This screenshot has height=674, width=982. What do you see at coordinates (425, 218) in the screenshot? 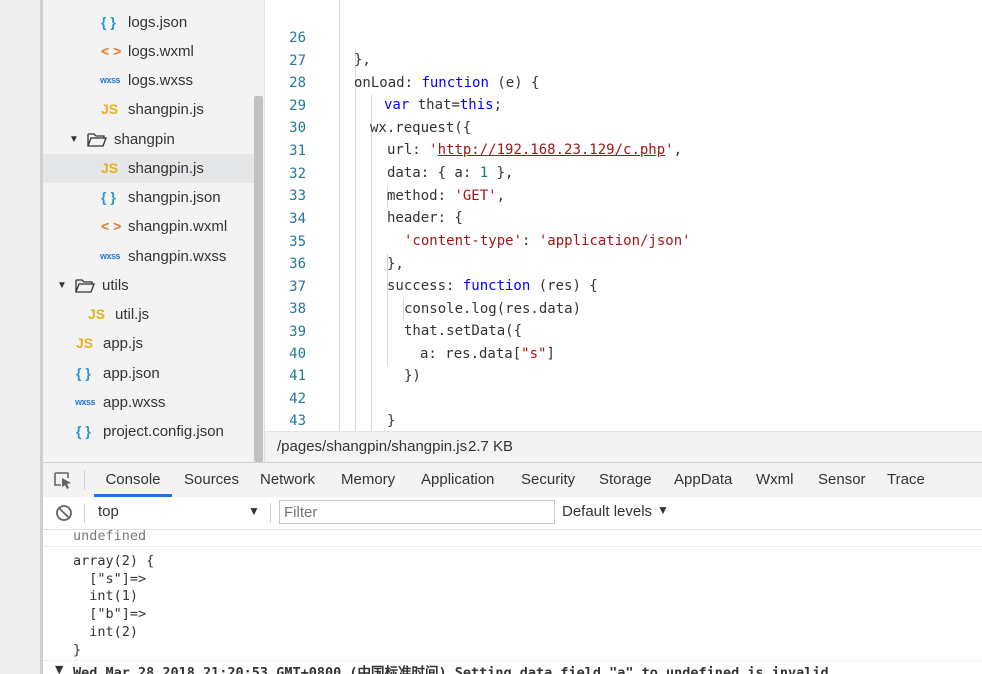
I see `code-token: header: {` at bounding box center [425, 218].